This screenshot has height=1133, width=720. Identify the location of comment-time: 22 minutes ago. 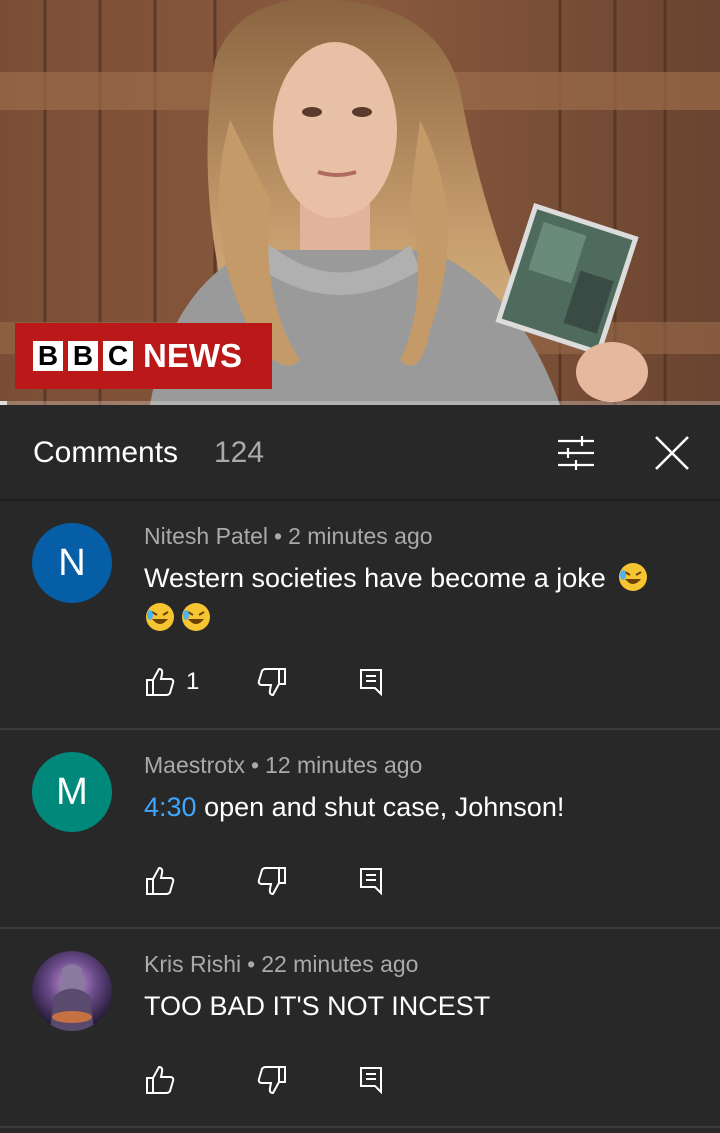
(339, 964).